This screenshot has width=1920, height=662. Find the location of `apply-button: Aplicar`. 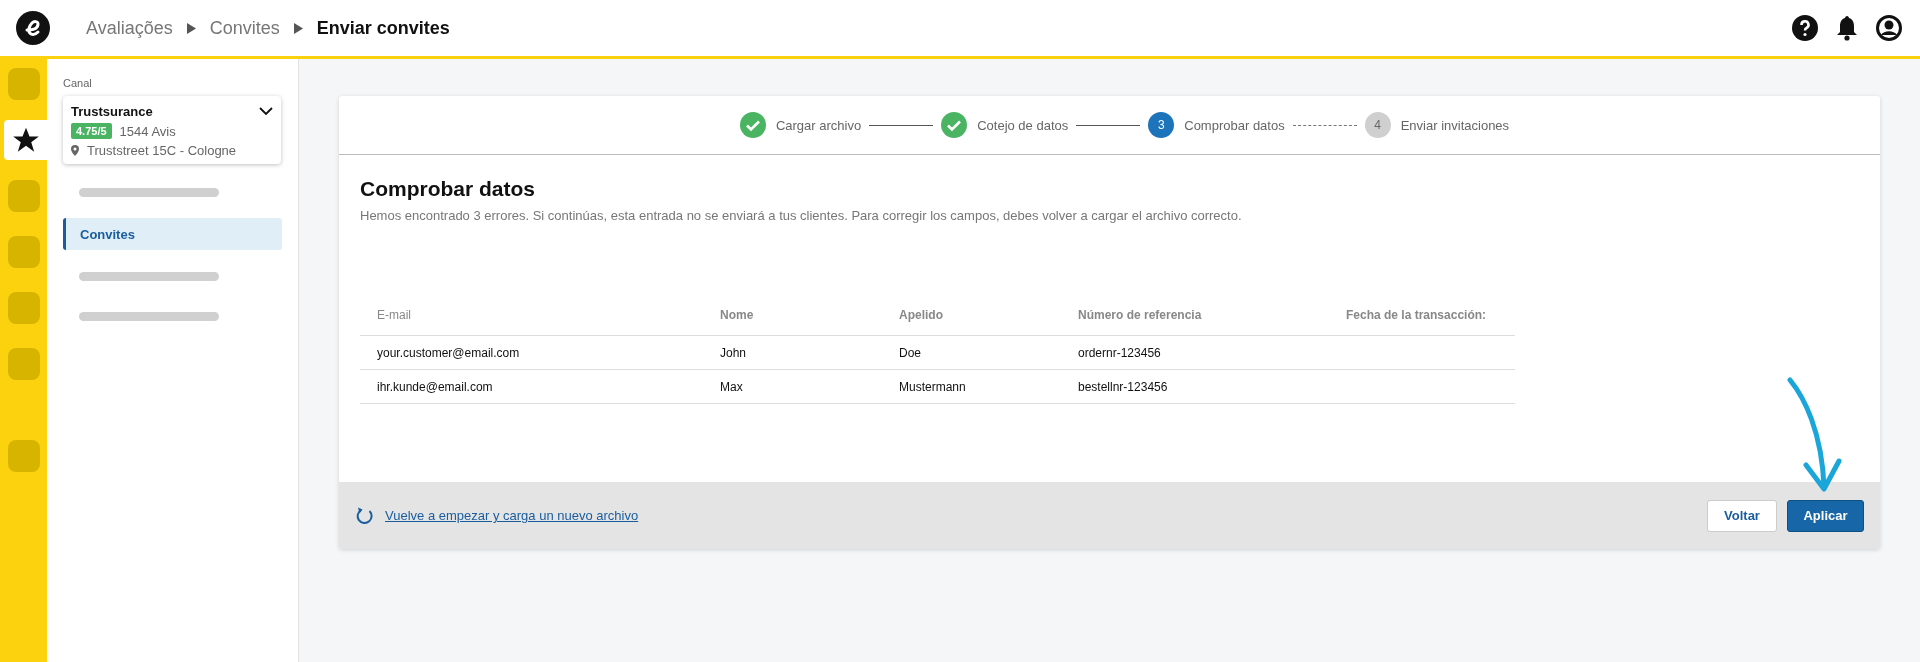

apply-button: Aplicar is located at coordinates (1825, 515).